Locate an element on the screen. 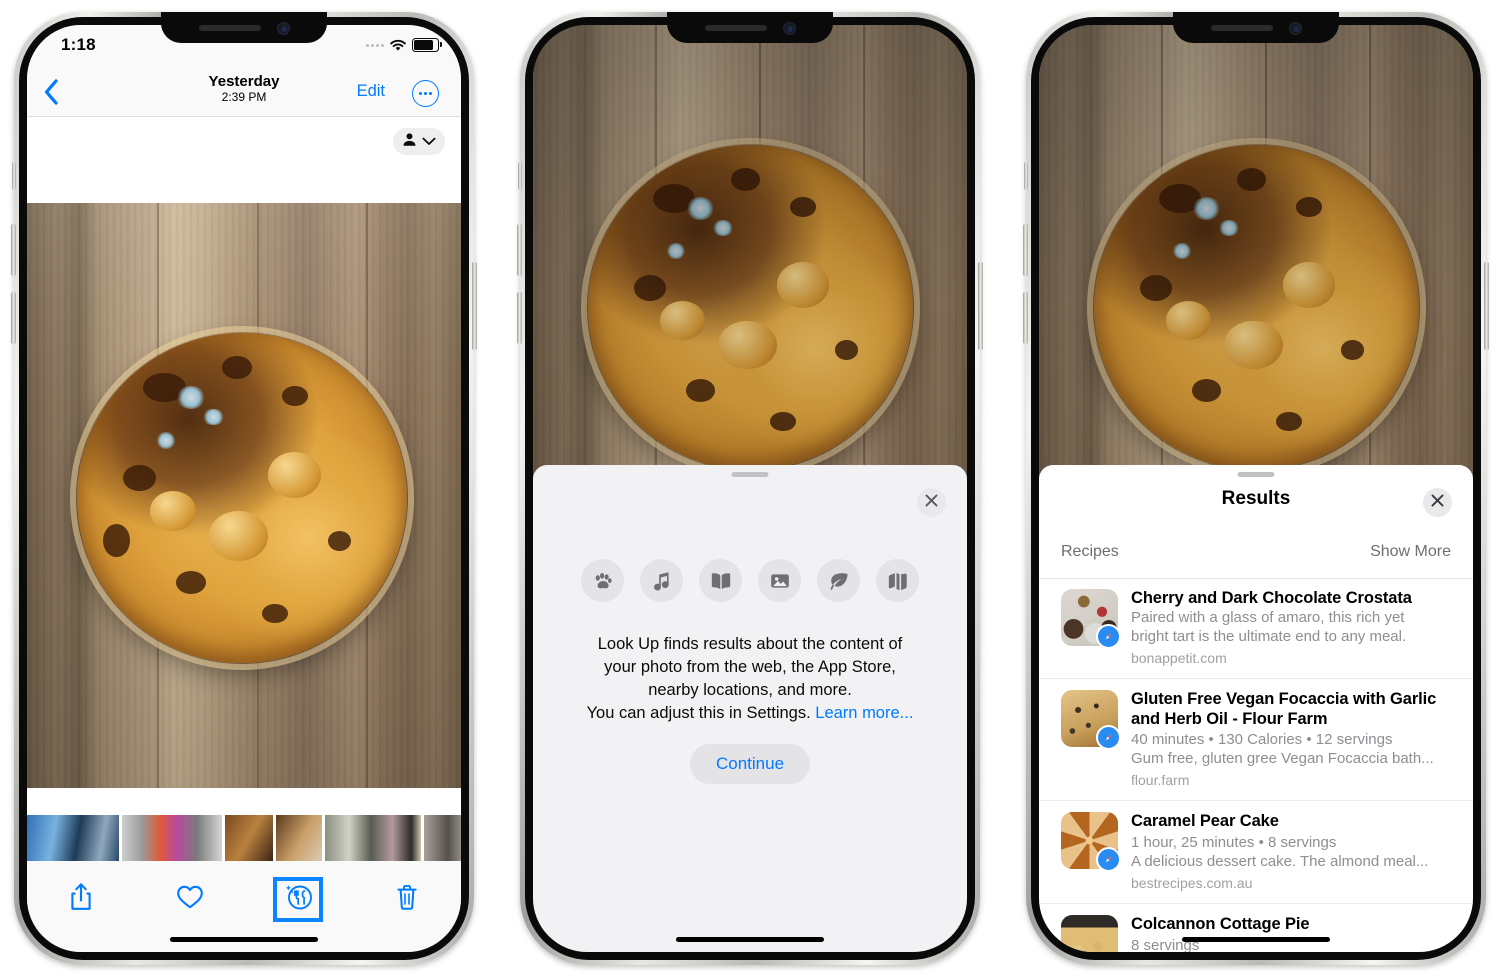  result-heading: Colcannon Cottage Pie is located at coordinates (1220, 924).